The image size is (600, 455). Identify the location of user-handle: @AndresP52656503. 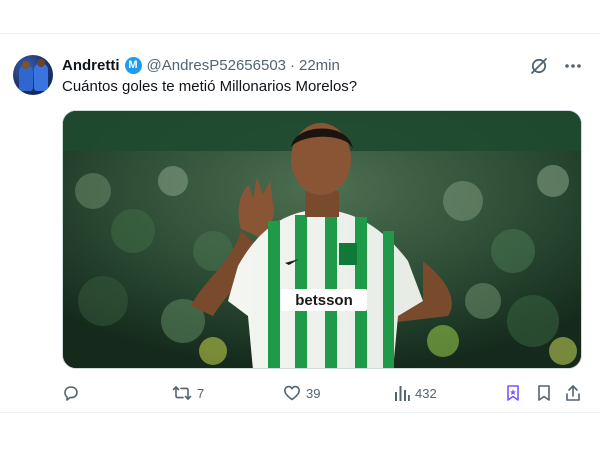
(217, 65).